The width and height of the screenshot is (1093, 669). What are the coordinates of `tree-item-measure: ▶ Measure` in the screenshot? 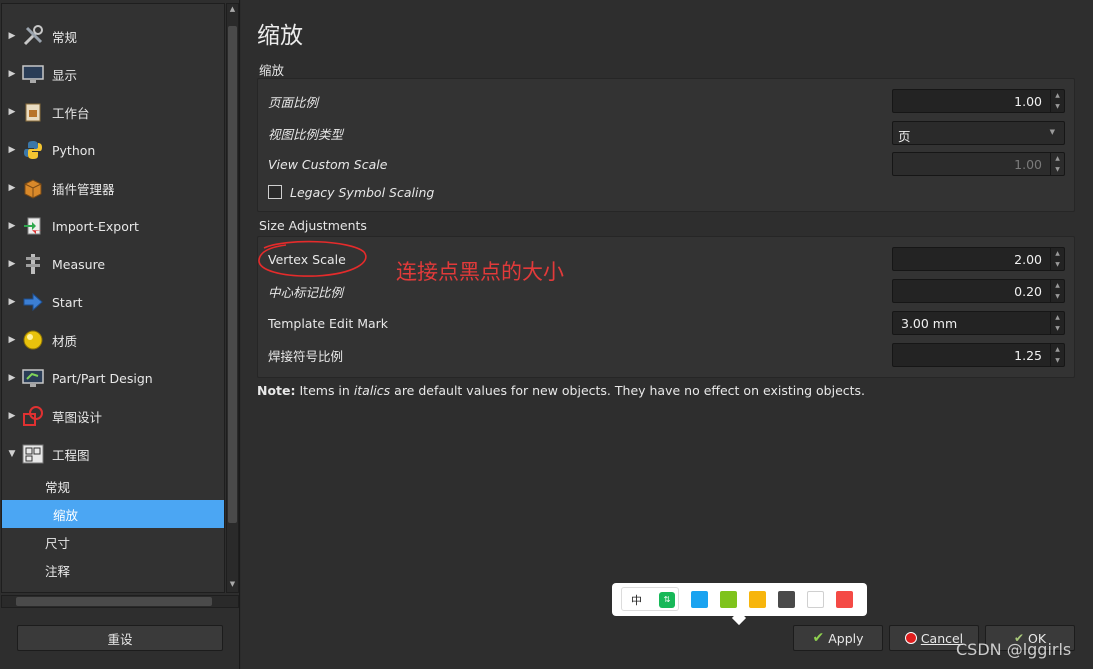 It's located at (113, 264).